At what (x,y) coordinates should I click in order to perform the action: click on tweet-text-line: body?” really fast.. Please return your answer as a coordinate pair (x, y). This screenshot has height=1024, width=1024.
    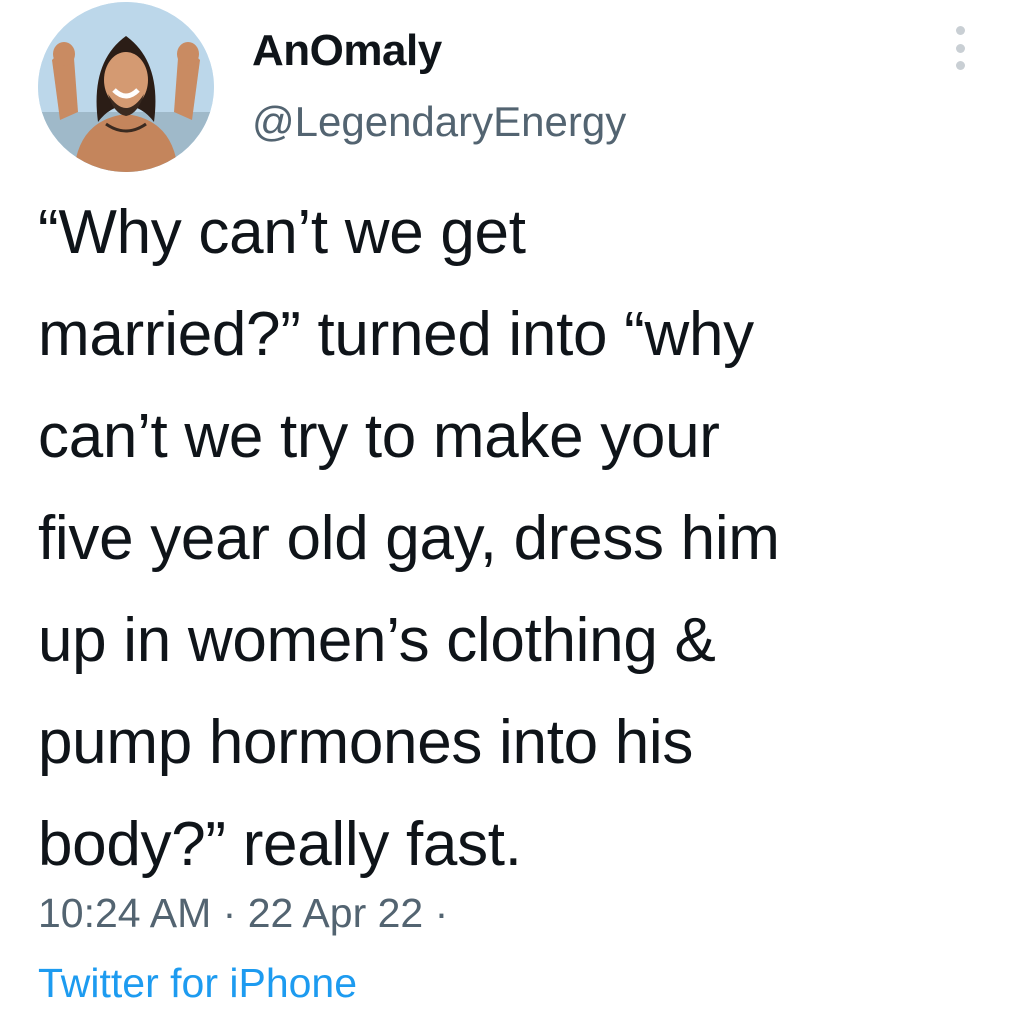
    Looking at the image, I should click on (280, 844).